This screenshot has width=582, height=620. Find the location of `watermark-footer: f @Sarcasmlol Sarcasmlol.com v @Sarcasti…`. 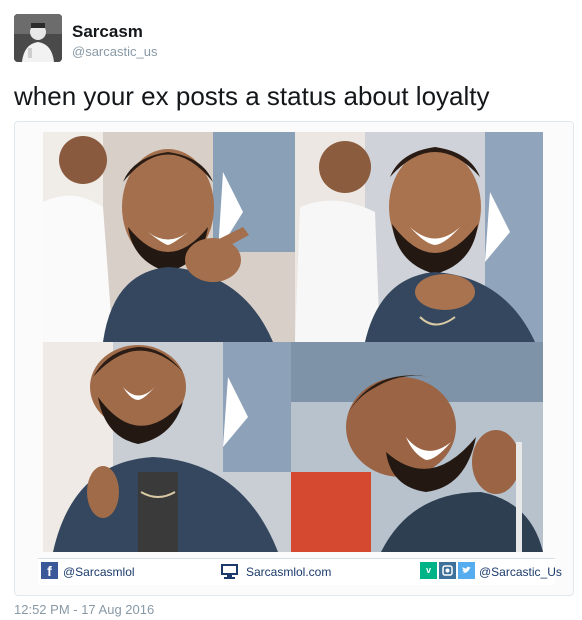

watermark-footer: f @Sarcasmlol Sarcasmlol.com v @Sarcasti… is located at coordinates (300, 571).